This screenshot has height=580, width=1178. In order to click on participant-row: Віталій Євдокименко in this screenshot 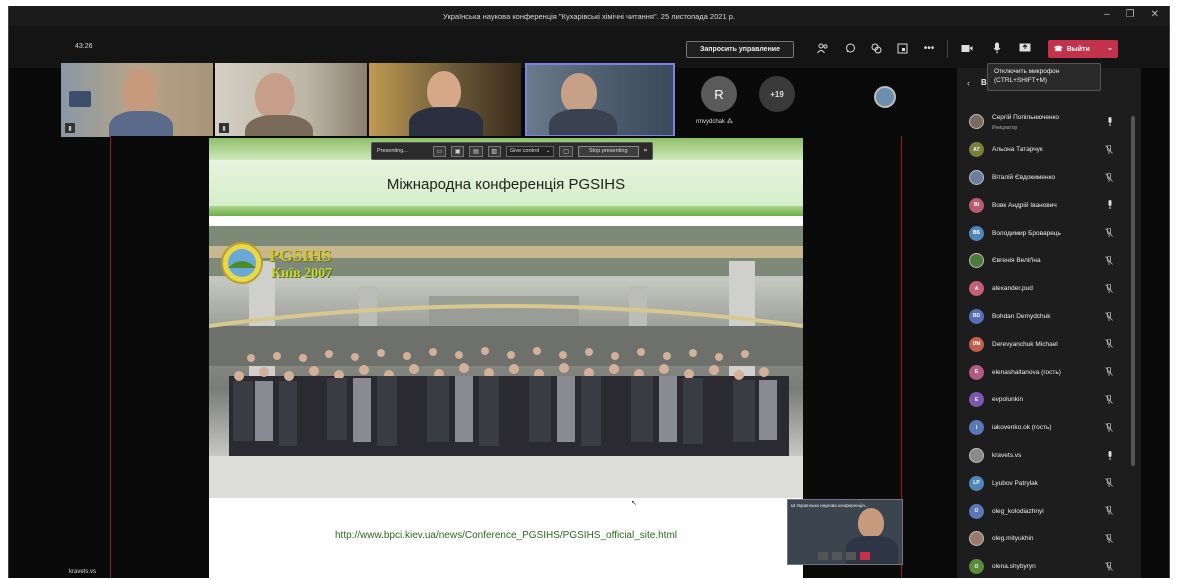, I will do `click(1049, 178)`.